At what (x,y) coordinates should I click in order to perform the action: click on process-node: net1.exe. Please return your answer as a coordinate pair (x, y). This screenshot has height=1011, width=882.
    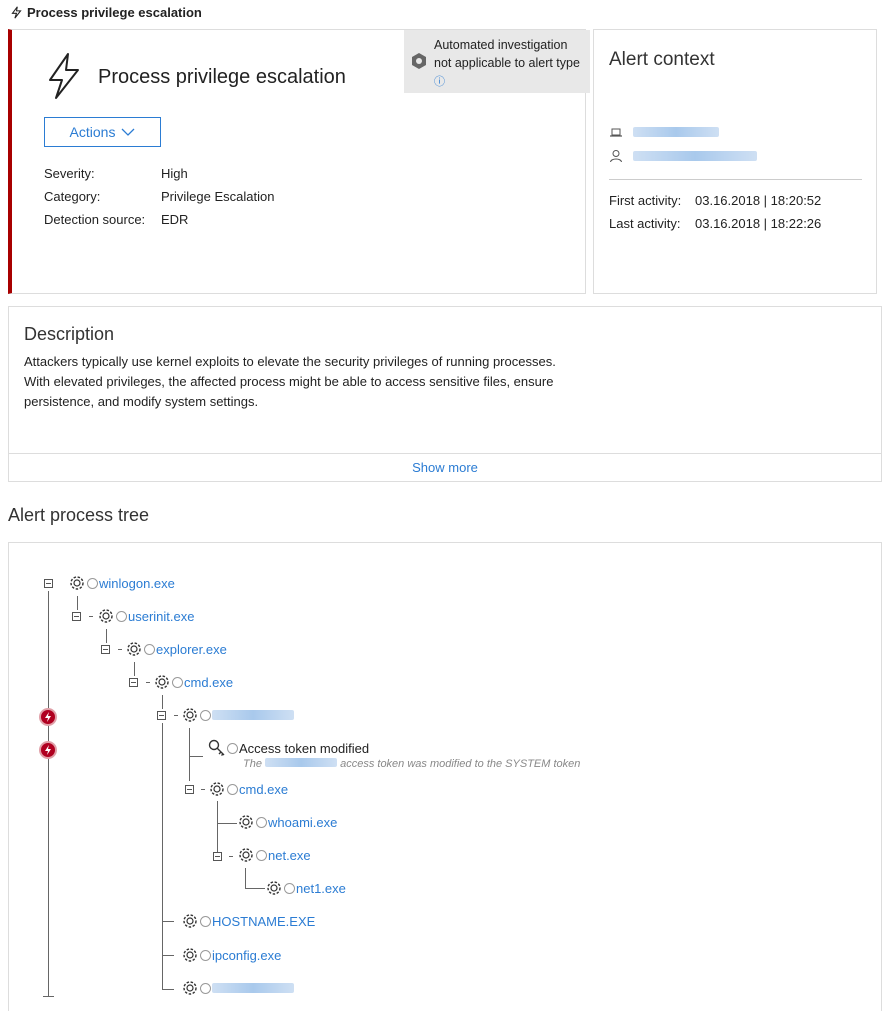
    Looking at the image, I should click on (305, 888).